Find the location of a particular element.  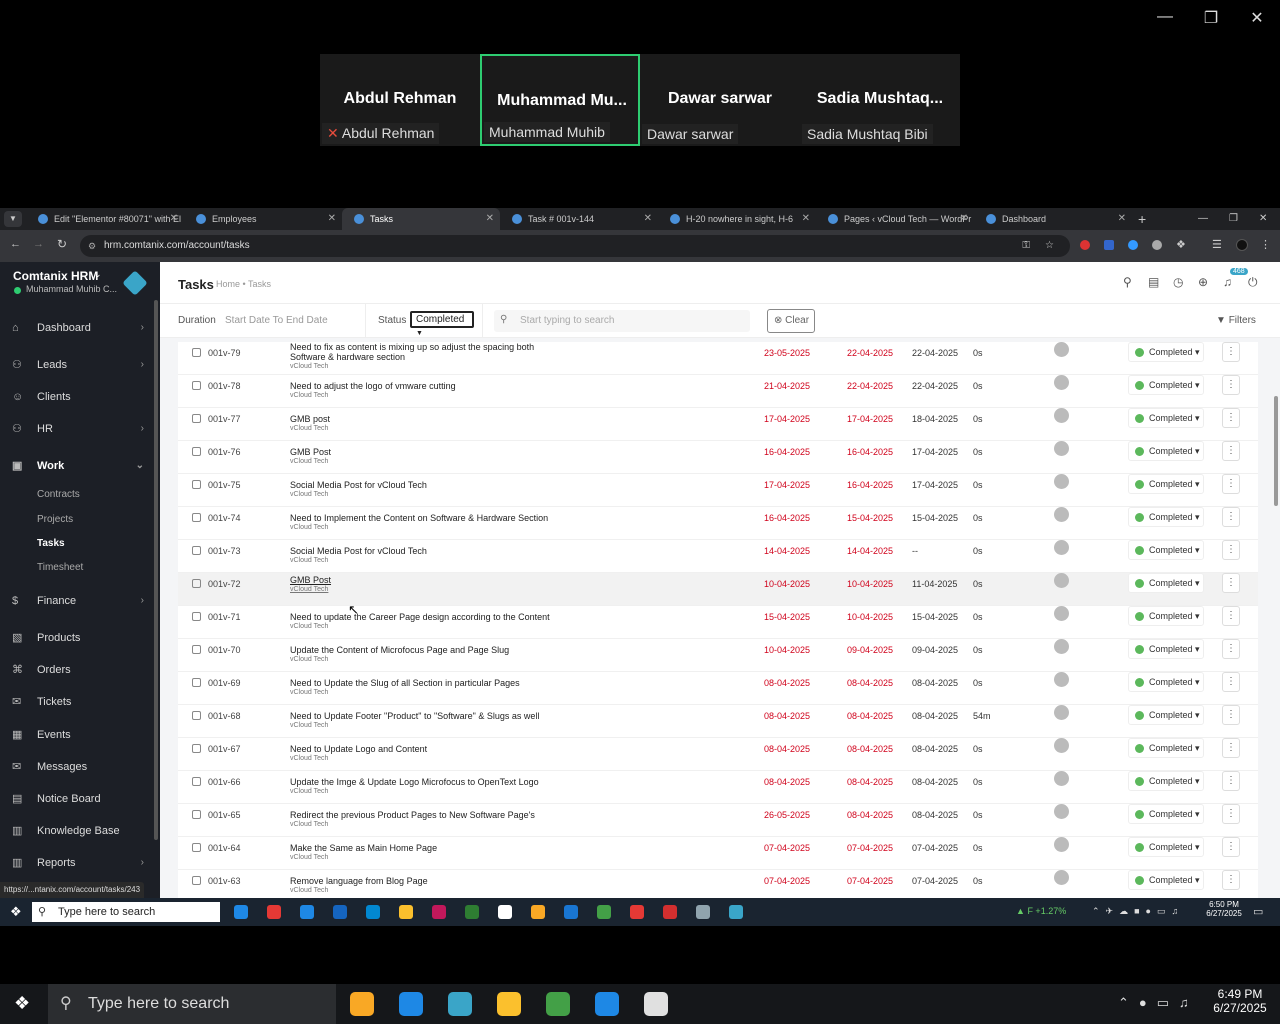

task-title: Social Media Post for vCloud Tech is located at coordinates (425, 485).